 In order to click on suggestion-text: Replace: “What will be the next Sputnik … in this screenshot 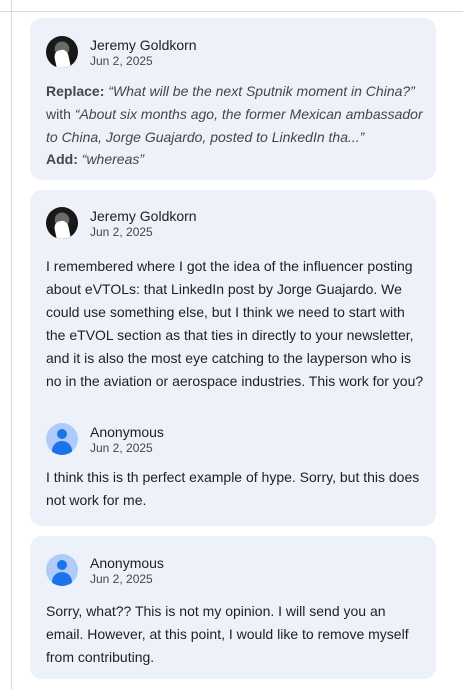, I will do `click(236, 114)`.